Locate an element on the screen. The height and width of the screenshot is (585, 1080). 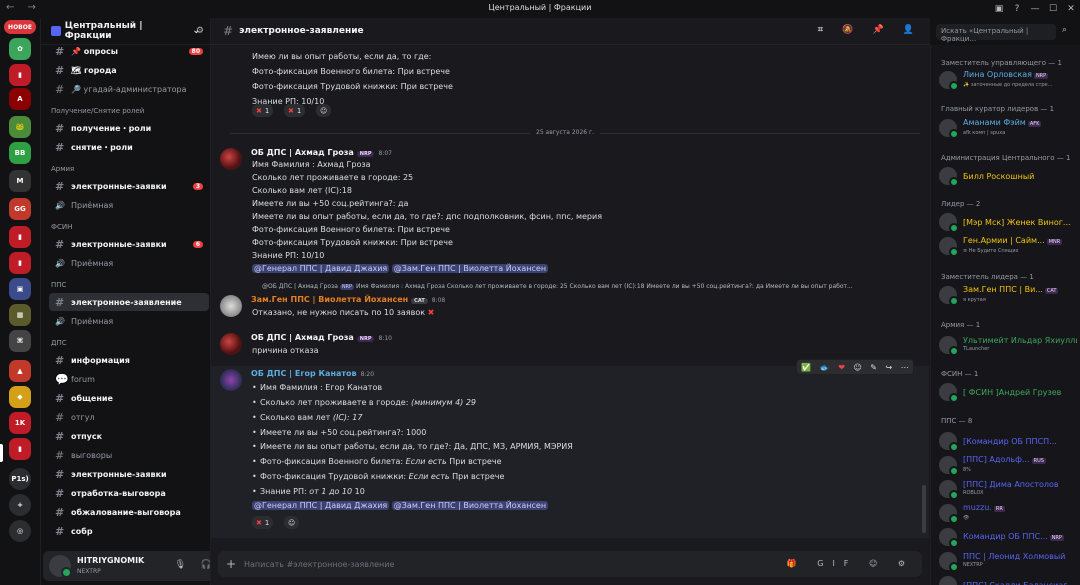
server-icon: ▣ is located at coordinates (20, 289).